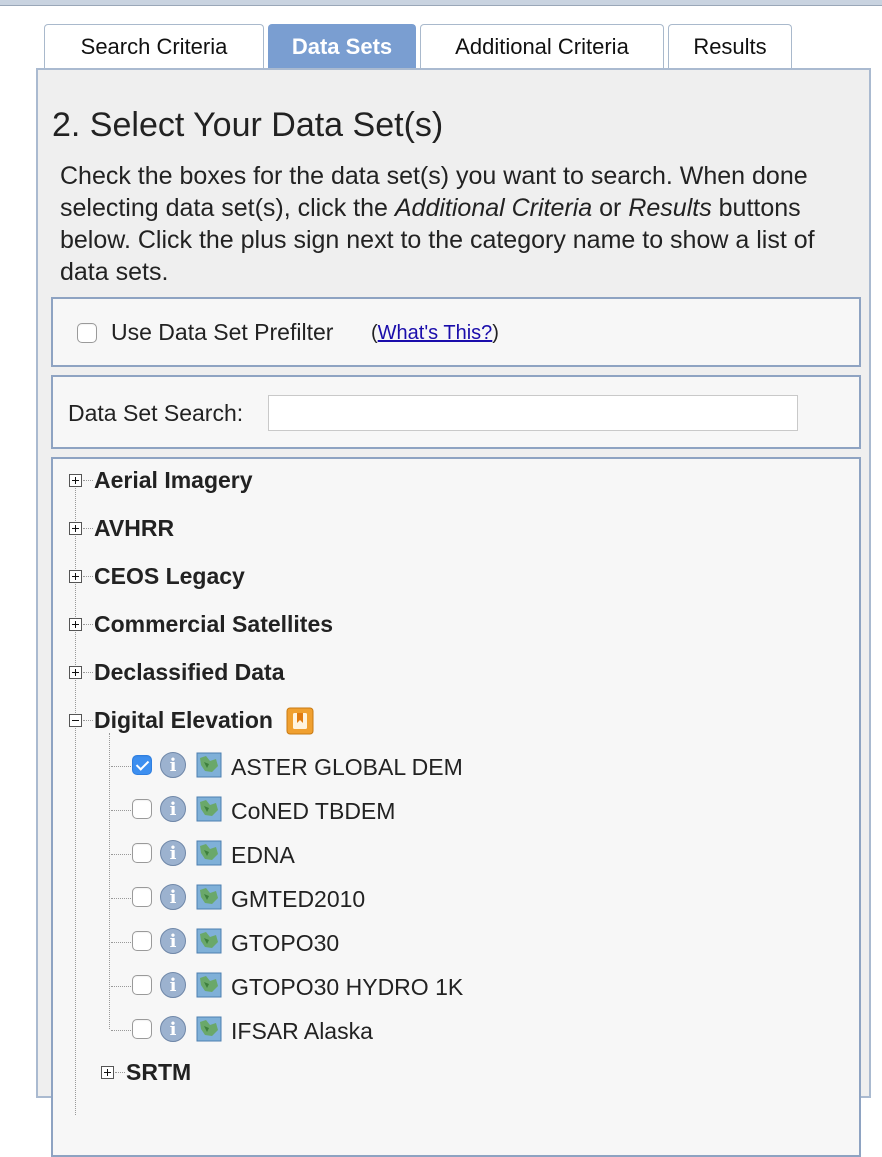 This screenshot has width=882, height=1157. What do you see at coordinates (142, 809) in the screenshot?
I see `dataset-checkbox-coned-tbdem` at bounding box center [142, 809].